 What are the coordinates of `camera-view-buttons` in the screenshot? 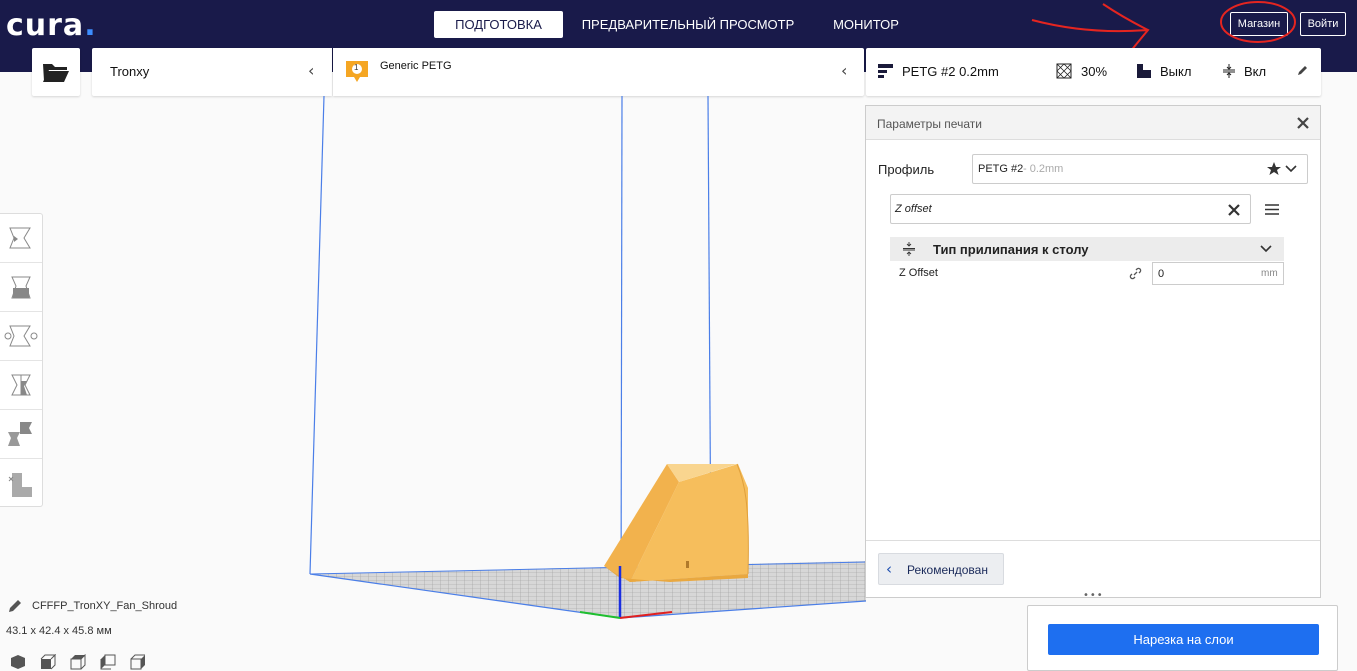 It's located at (85, 662).